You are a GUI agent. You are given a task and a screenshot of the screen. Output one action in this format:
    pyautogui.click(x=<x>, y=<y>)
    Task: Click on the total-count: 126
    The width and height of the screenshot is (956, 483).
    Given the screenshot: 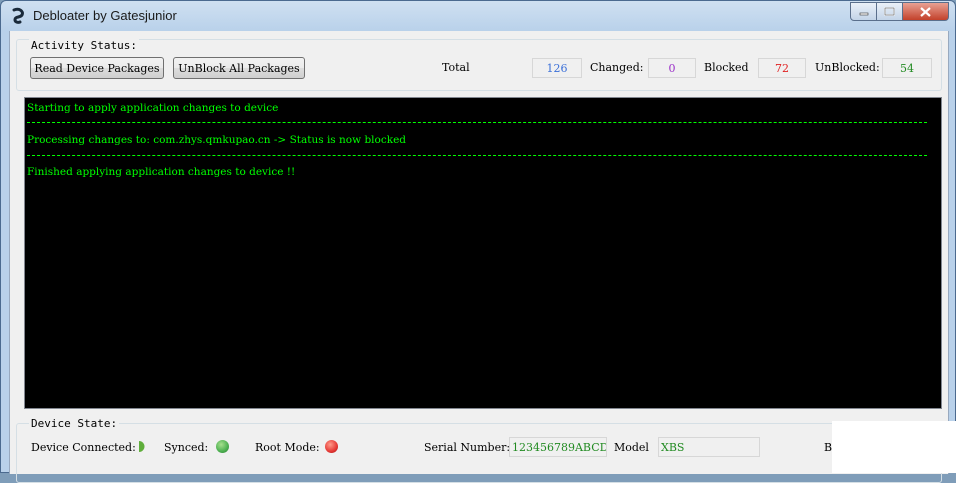 What is the action you would take?
    pyautogui.click(x=557, y=68)
    